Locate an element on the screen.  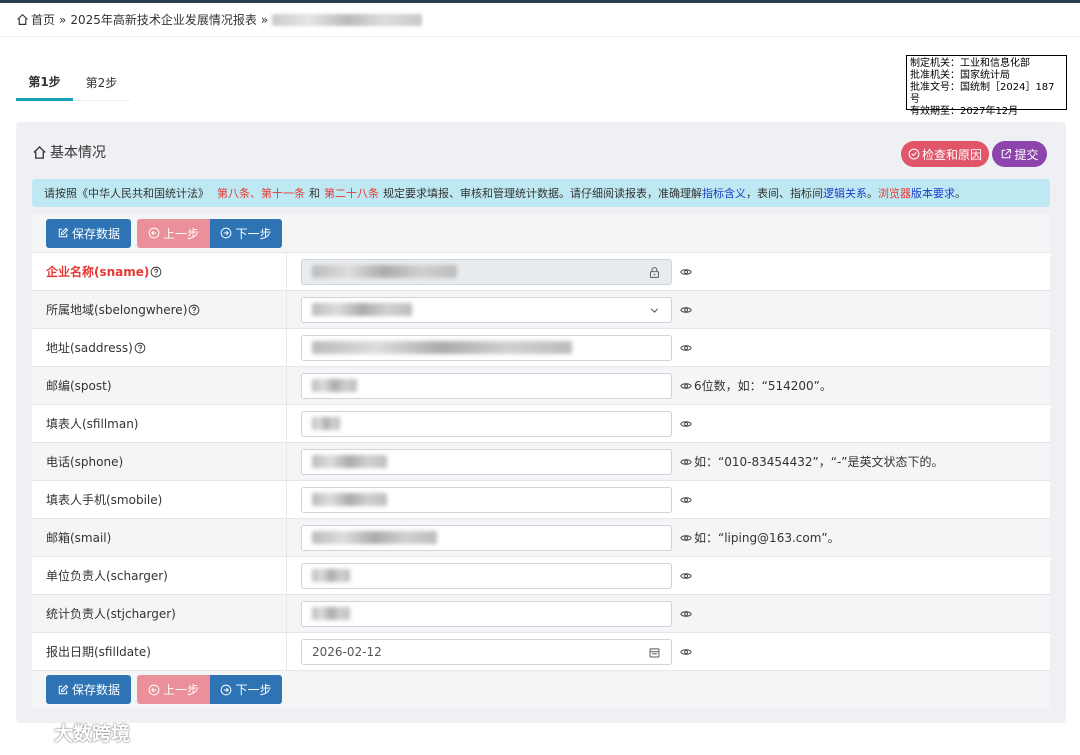
watermark-logo-icon is located at coordinates (27, 732).